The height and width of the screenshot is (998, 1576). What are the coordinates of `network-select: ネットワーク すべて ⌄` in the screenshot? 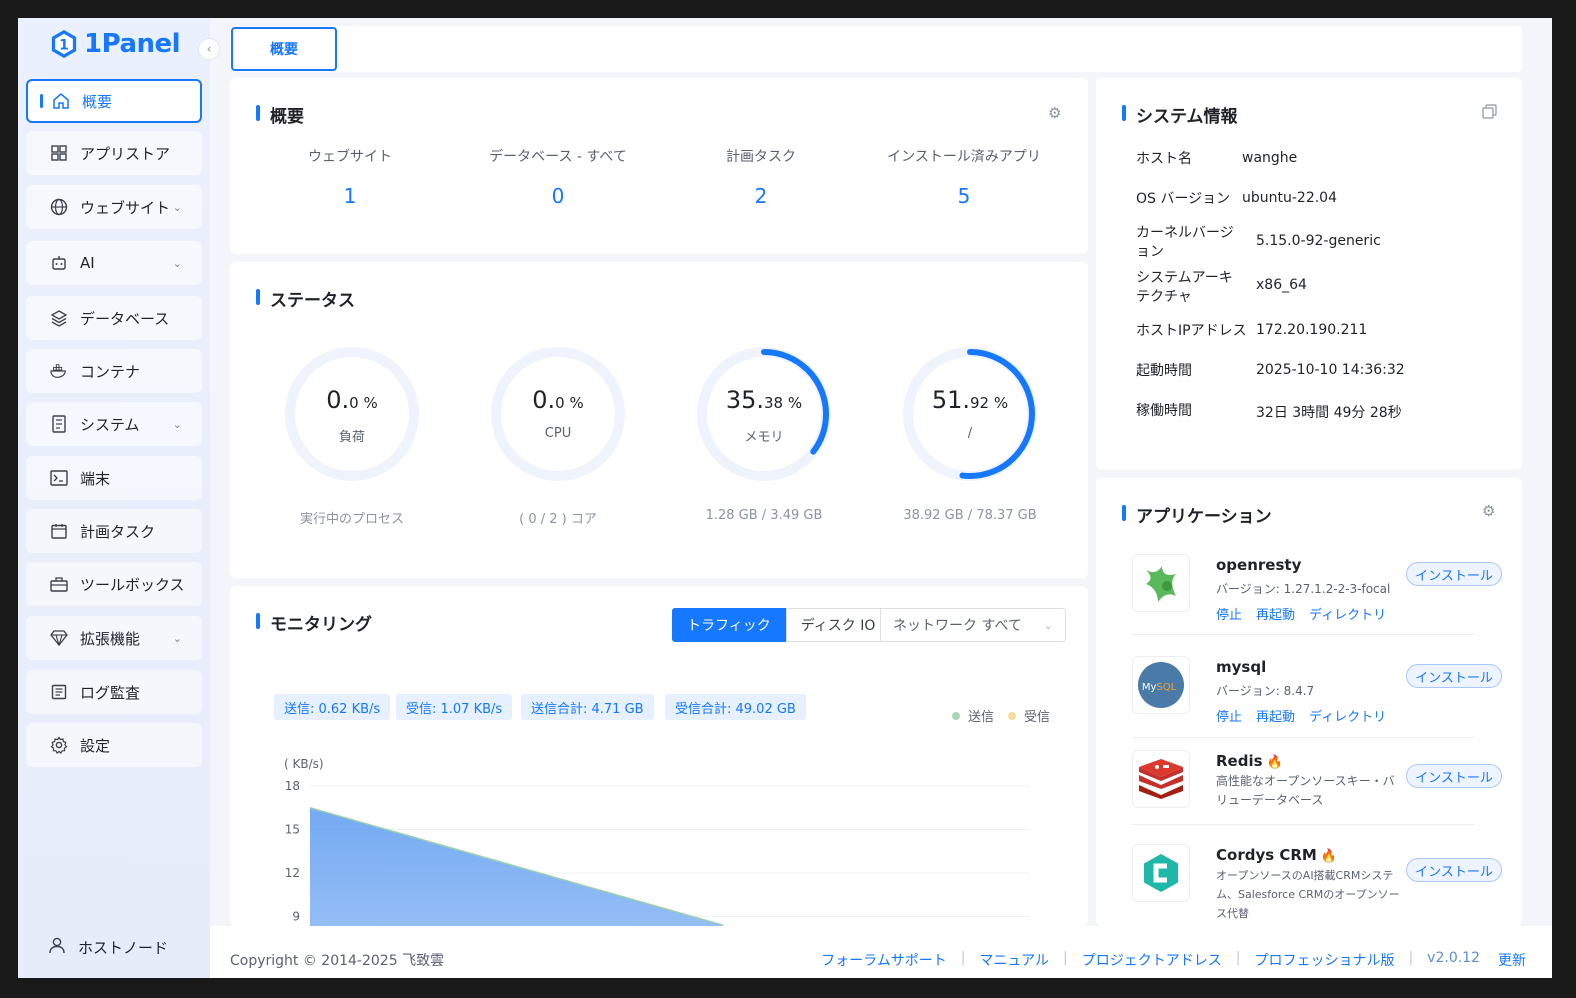 It's located at (973, 625).